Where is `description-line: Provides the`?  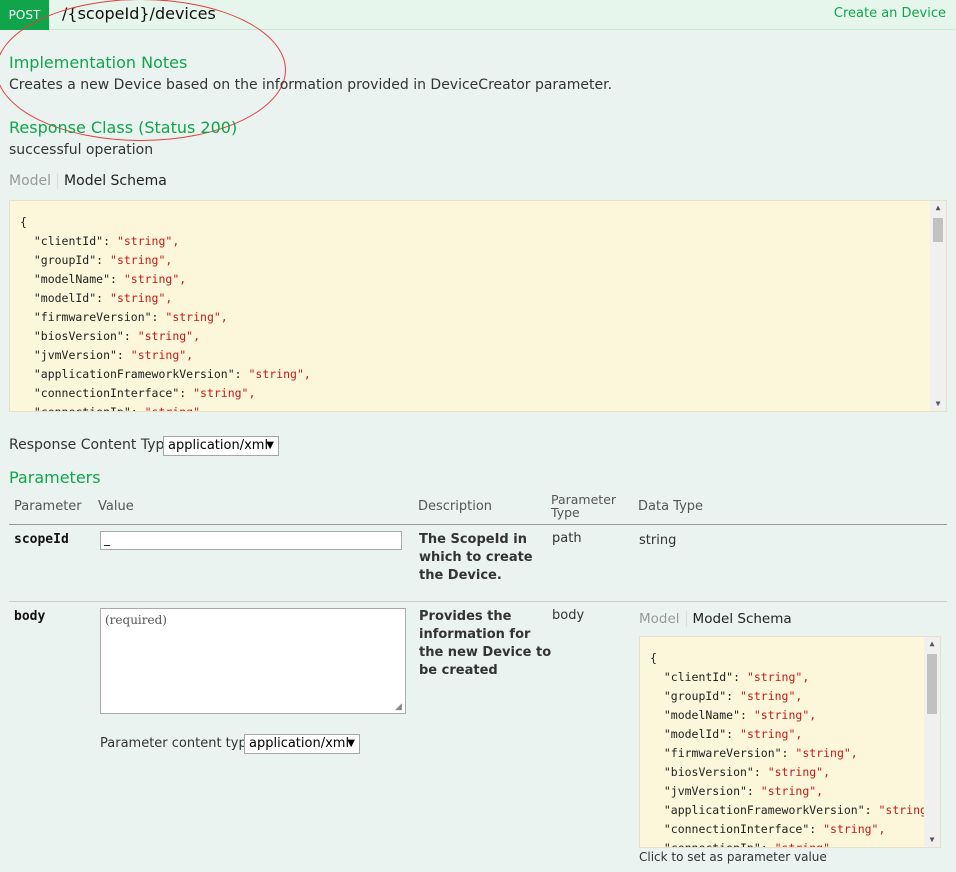
description-line: Provides the is located at coordinates (465, 616).